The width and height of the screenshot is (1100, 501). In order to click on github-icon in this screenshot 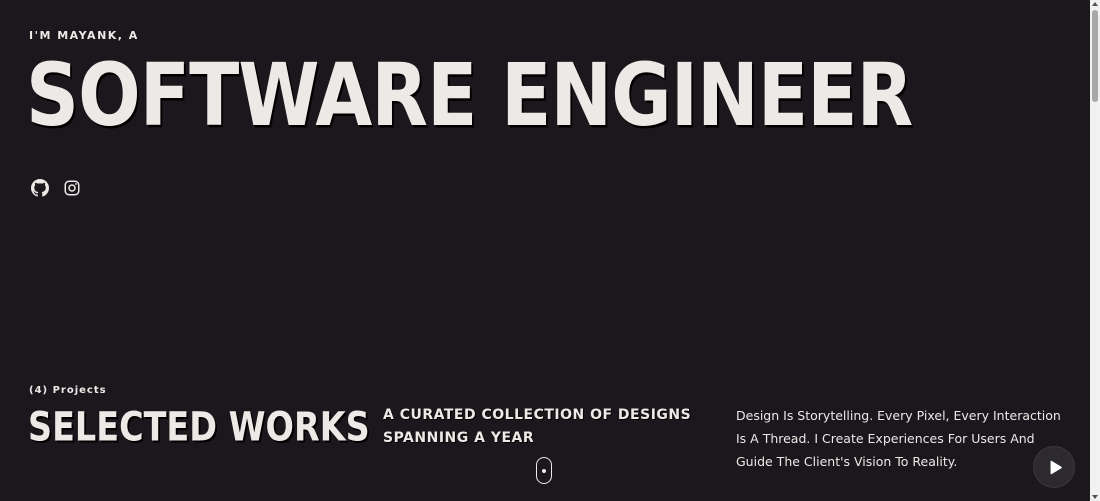, I will do `click(40, 188)`.